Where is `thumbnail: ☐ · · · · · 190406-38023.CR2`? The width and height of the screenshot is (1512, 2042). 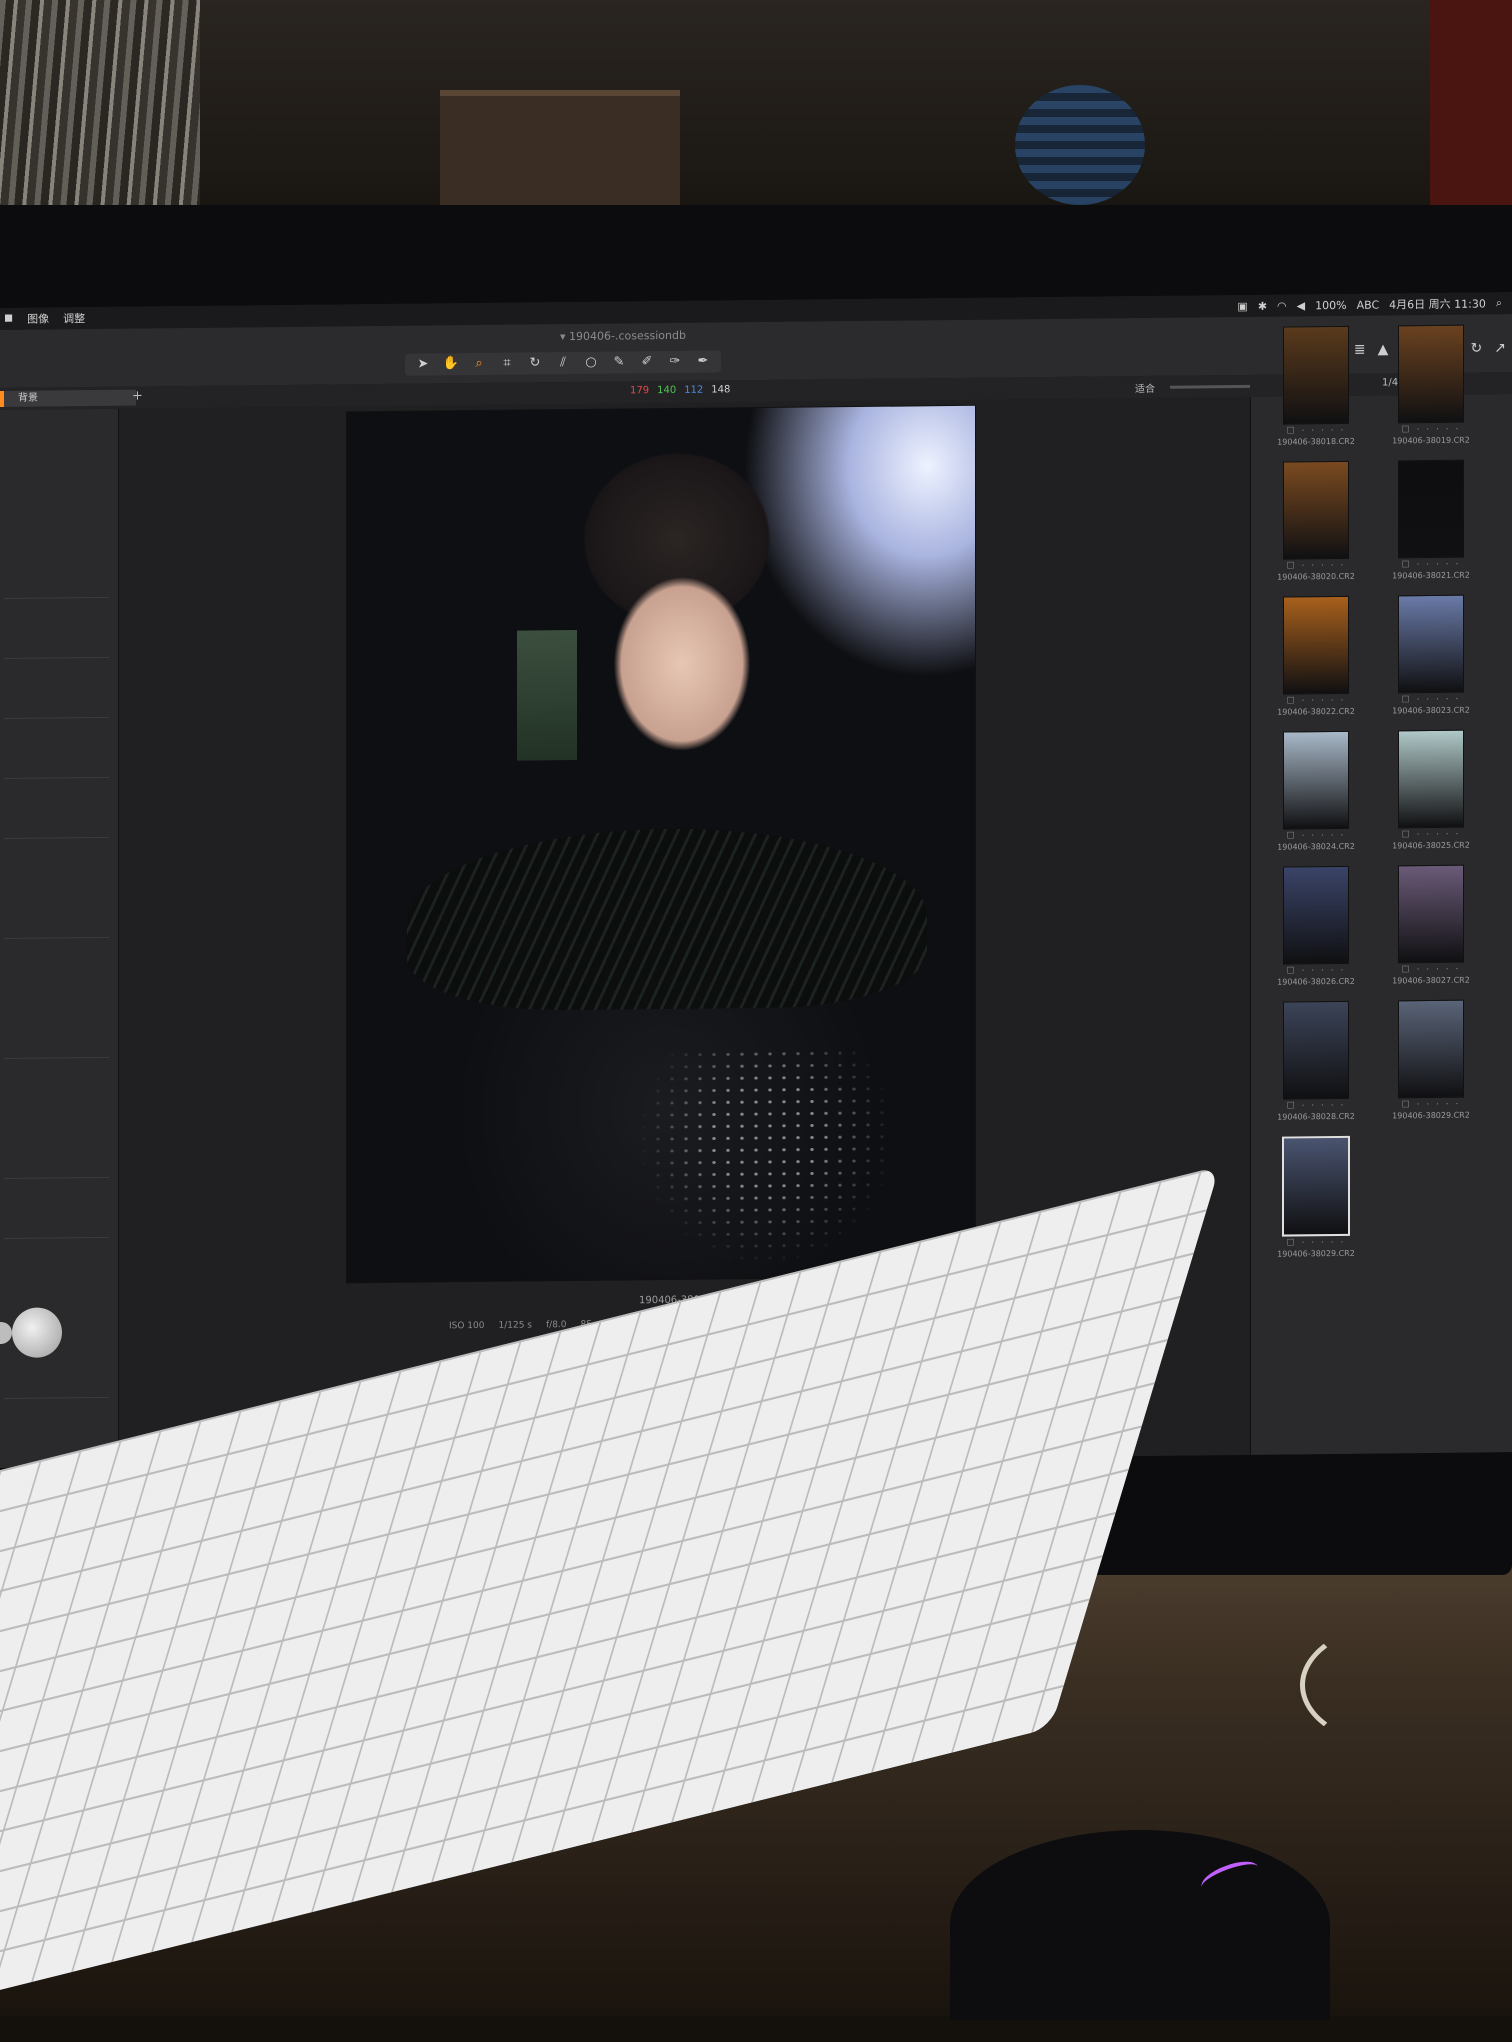 thumbnail: ☐ · · · · · 190406-38023.CR2 is located at coordinates (1431, 655).